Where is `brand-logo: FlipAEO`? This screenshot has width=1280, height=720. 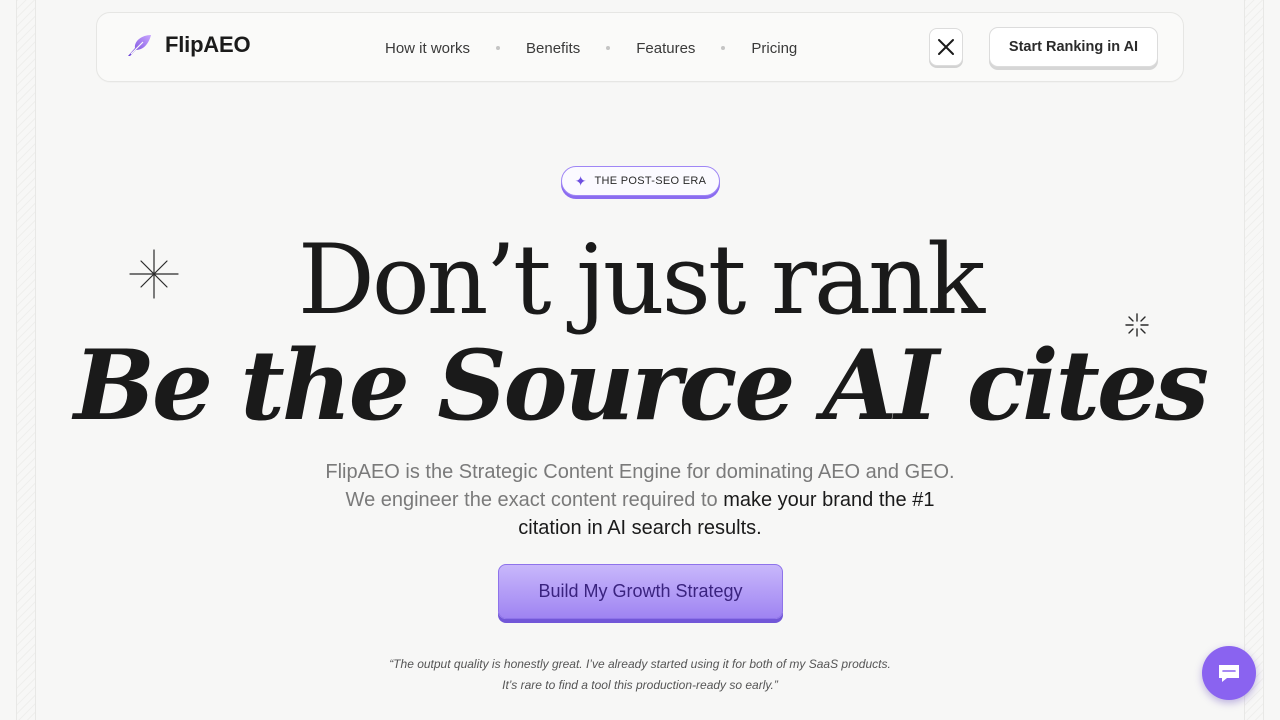
brand-logo: FlipAEO is located at coordinates (188, 45).